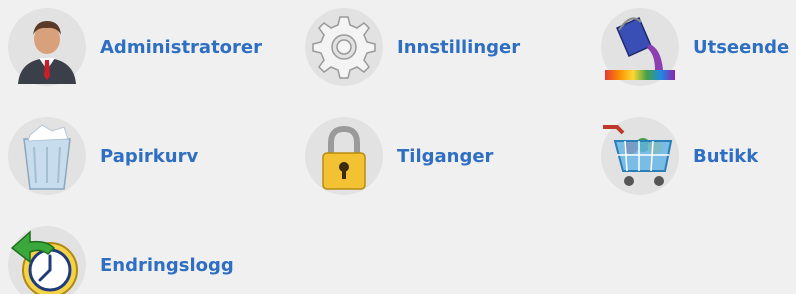 The height and width of the screenshot is (294, 796). I want to click on trash-bin-icon, so click(47, 156).